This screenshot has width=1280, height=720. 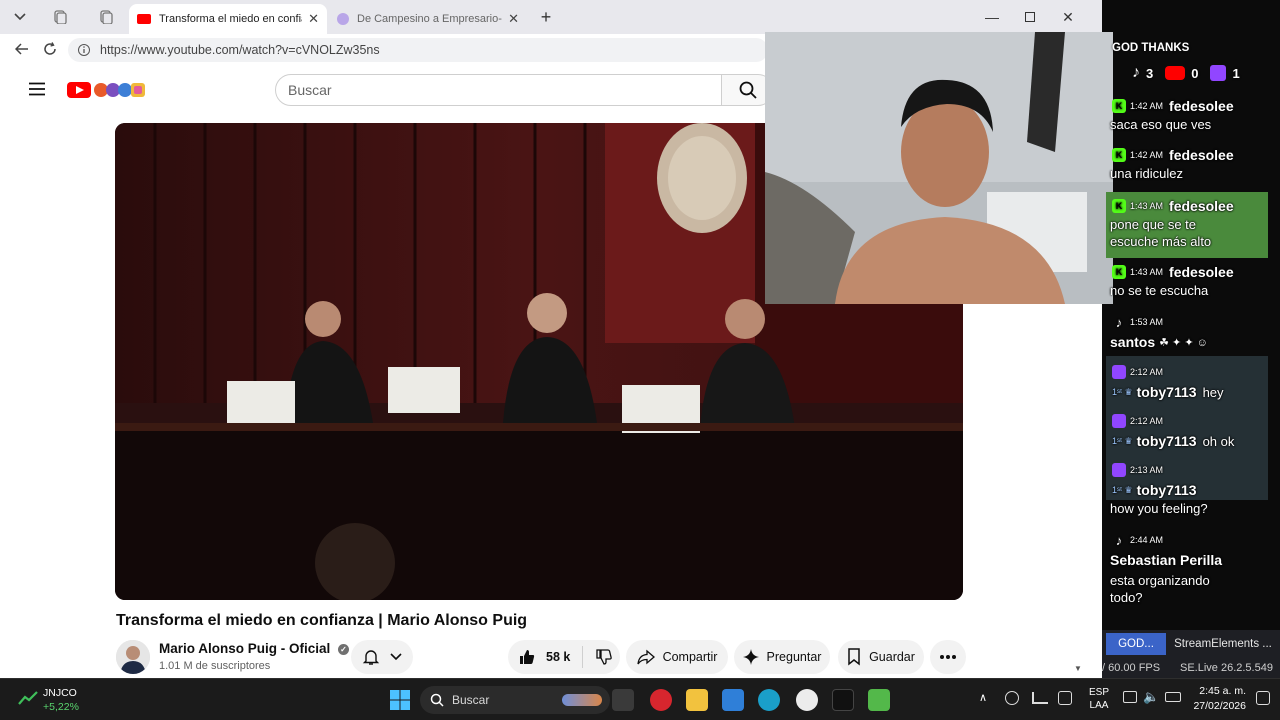 What do you see at coordinates (794, 657) in the screenshot?
I see `ask-label: Preguntar` at bounding box center [794, 657].